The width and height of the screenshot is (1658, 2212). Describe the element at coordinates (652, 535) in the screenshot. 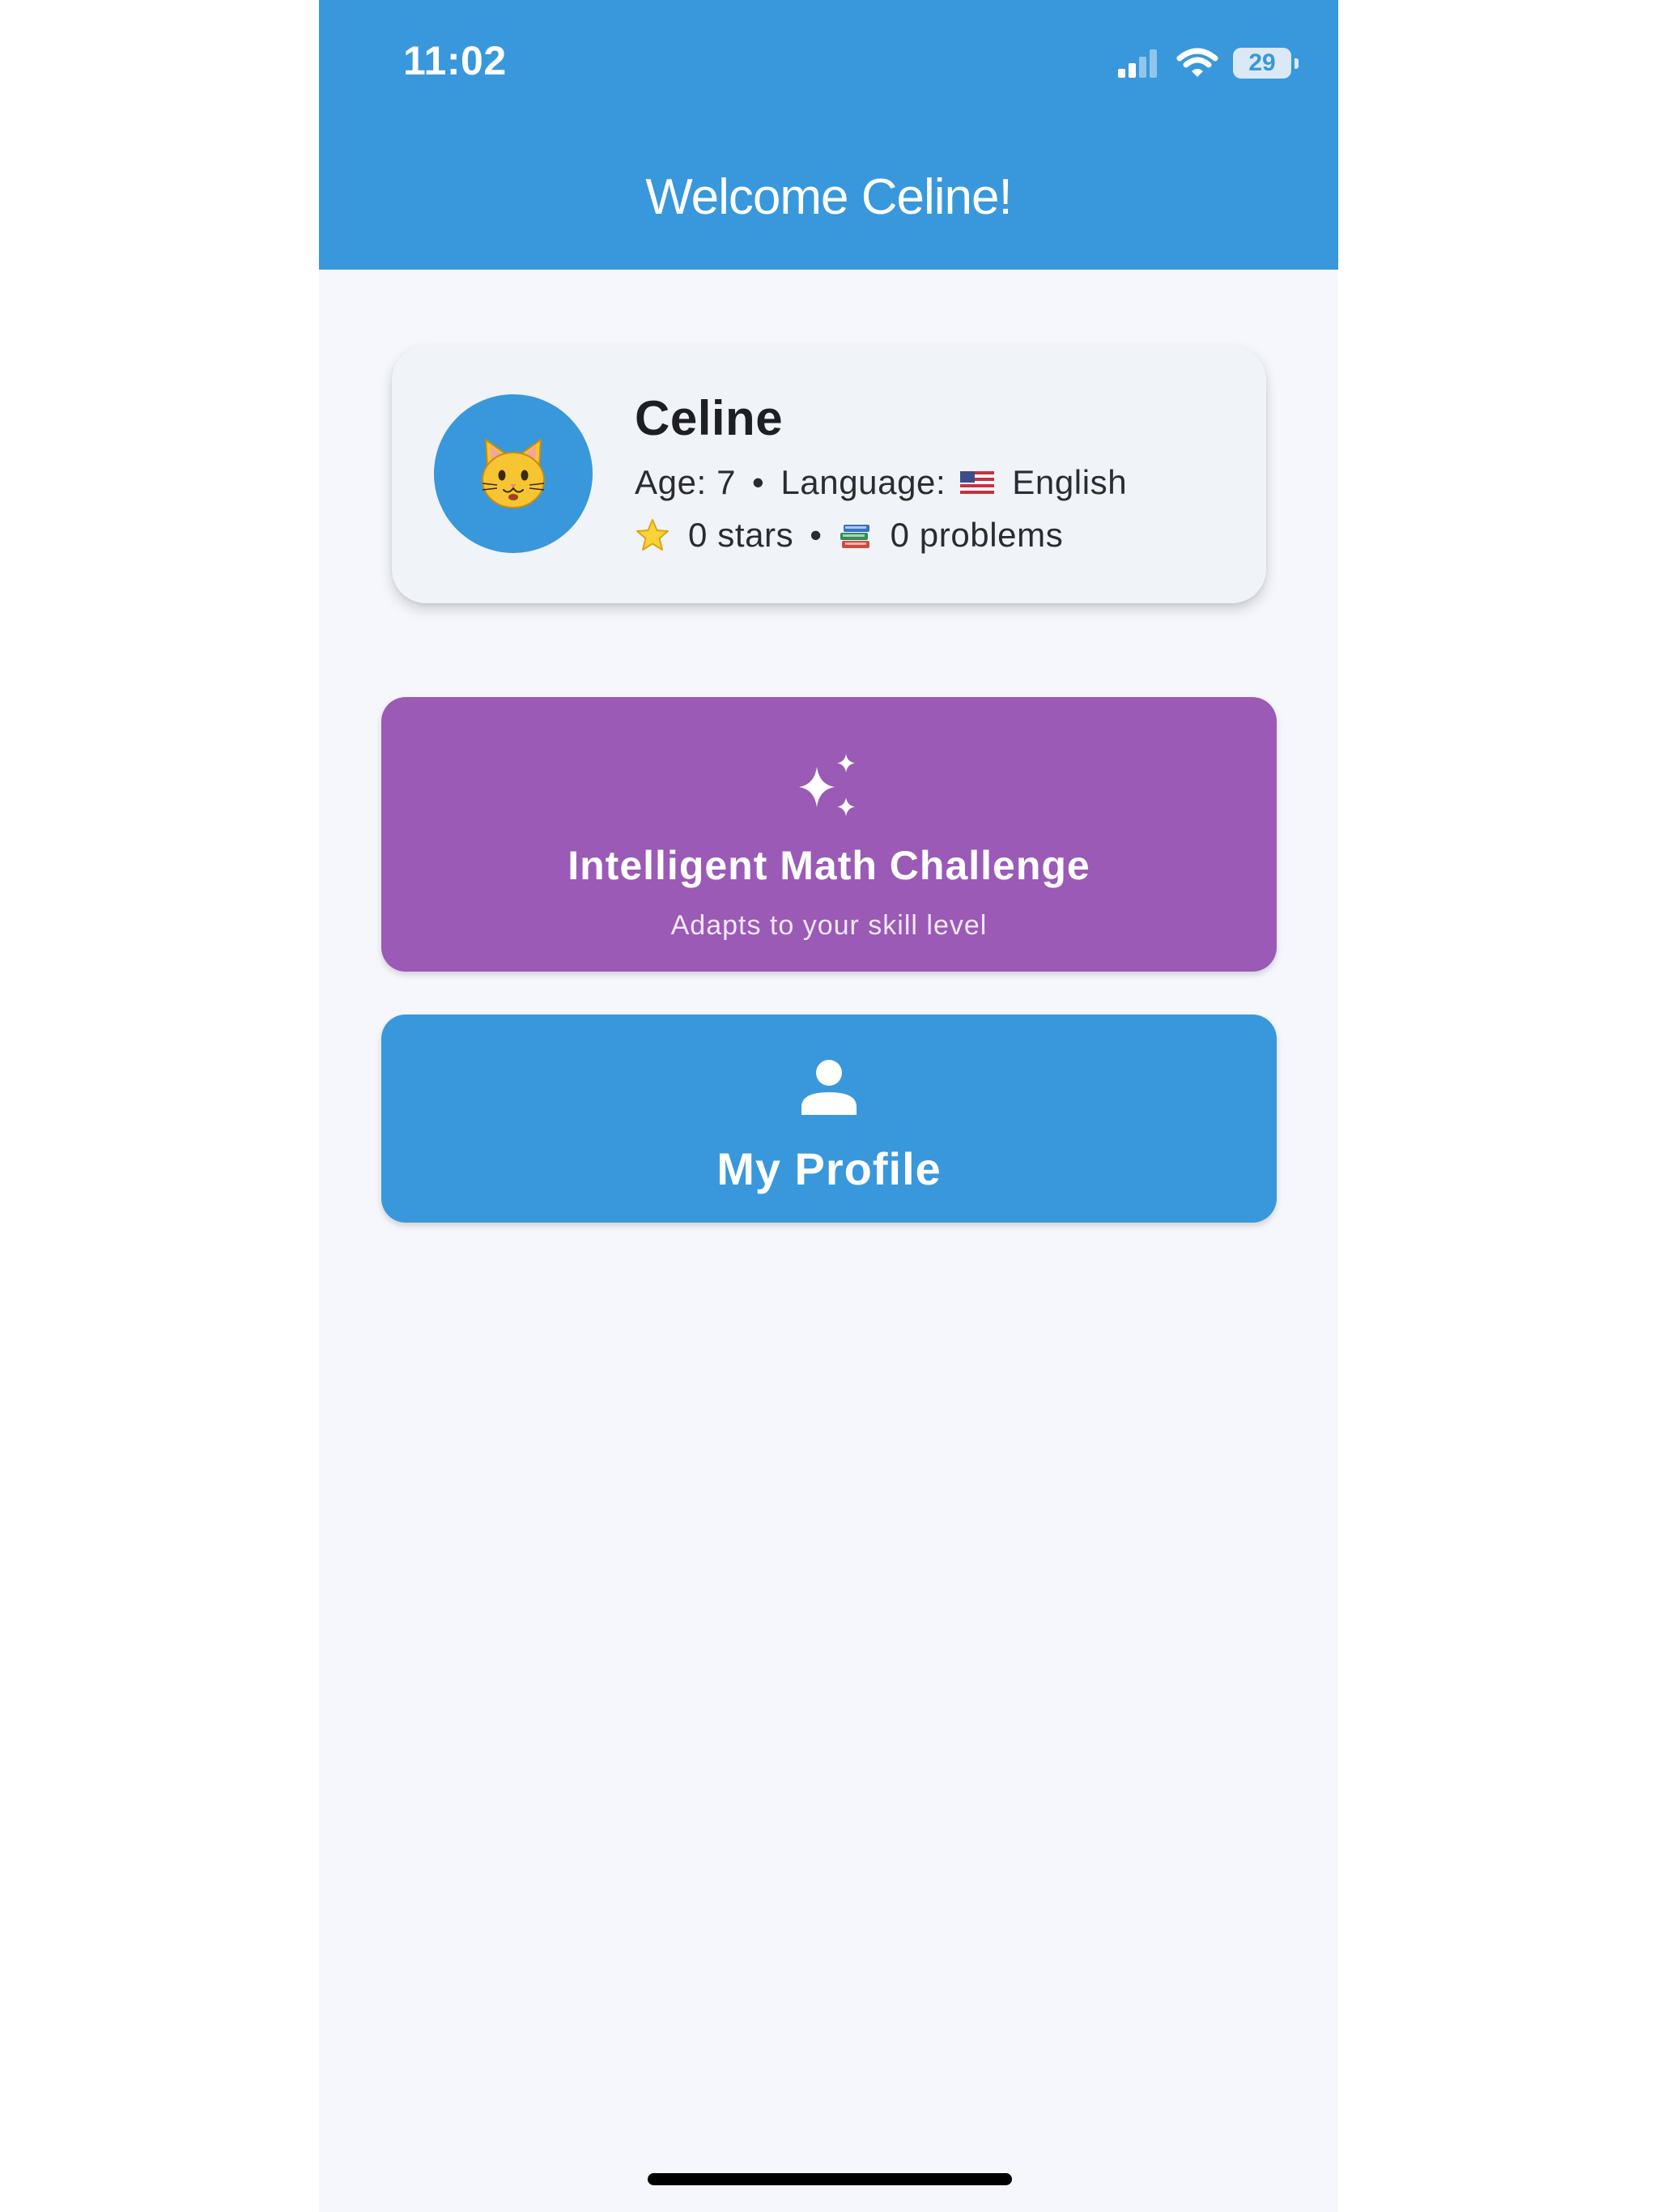

I see `star-icon` at that location.